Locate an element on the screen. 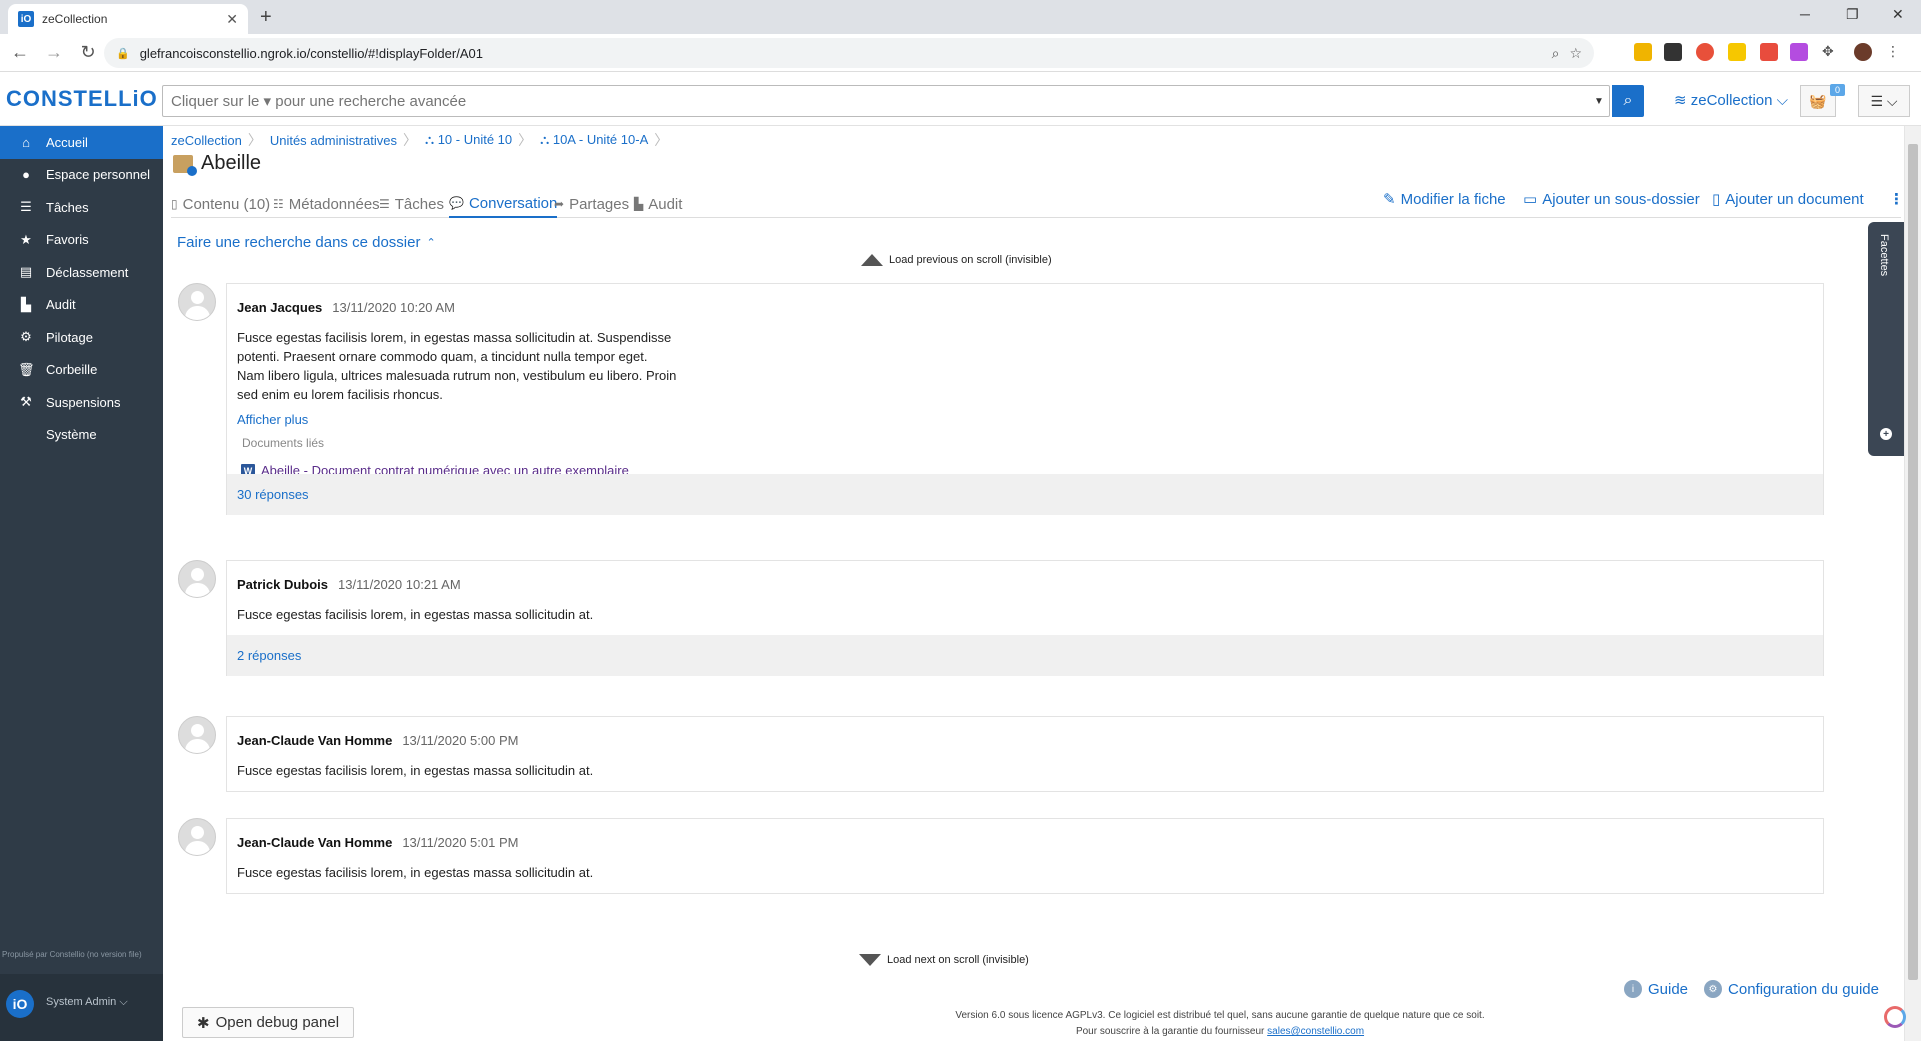 This screenshot has width=1921, height=1041. sidebar-item-label: Accueil is located at coordinates (67, 142).